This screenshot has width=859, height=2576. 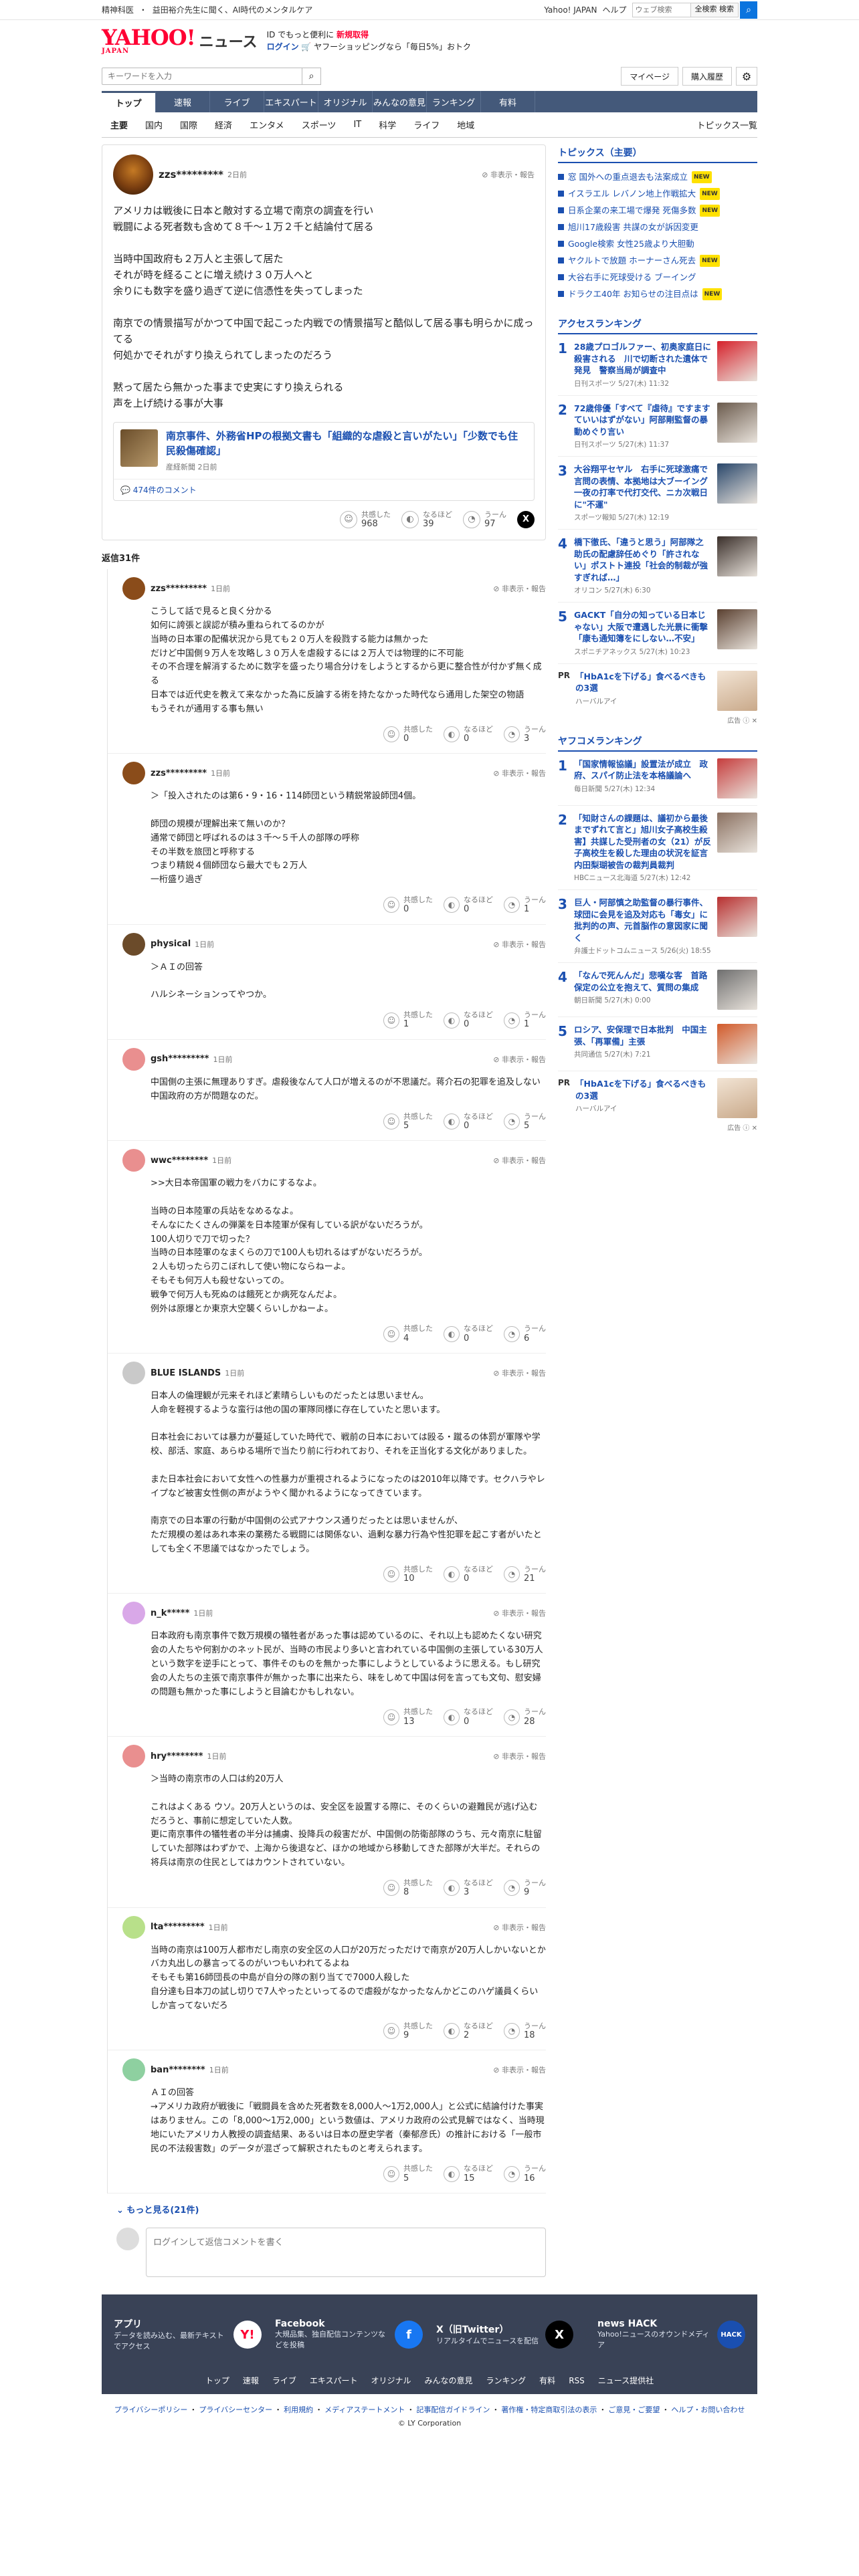 What do you see at coordinates (179, 1161) in the screenshot?
I see `reply-user: wwc********` at bounding box center [179, 1161].